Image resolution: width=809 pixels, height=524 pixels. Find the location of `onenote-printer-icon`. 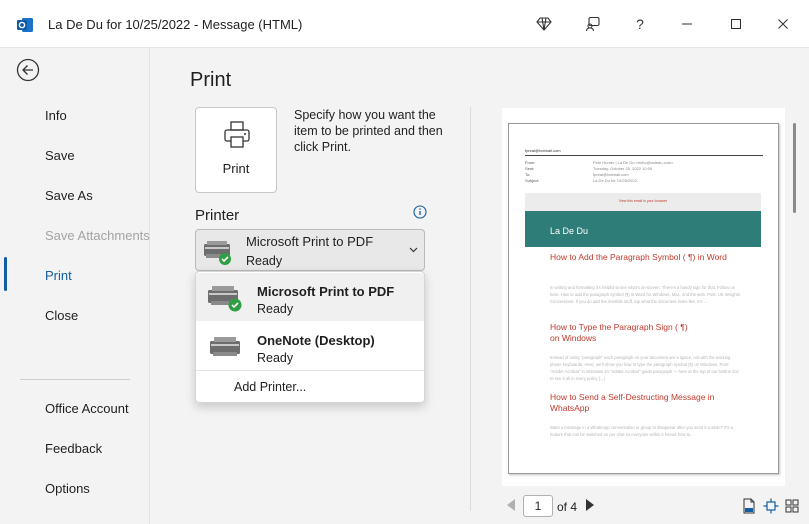

onenote-printer-icon is located at coordinates (225, 346).